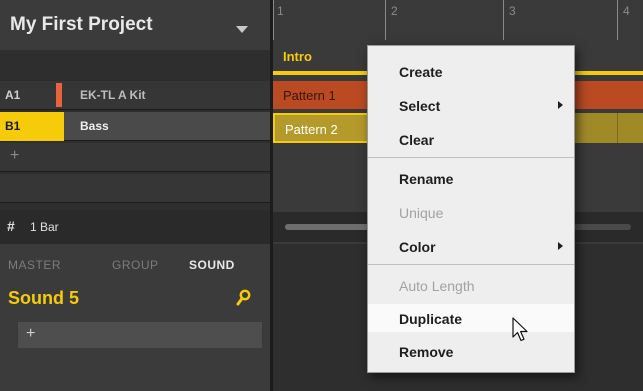  What do you see at coordinates (626, 11) in the screenshot?
I see `bar-number: 4` at bounding box center [626, 11].